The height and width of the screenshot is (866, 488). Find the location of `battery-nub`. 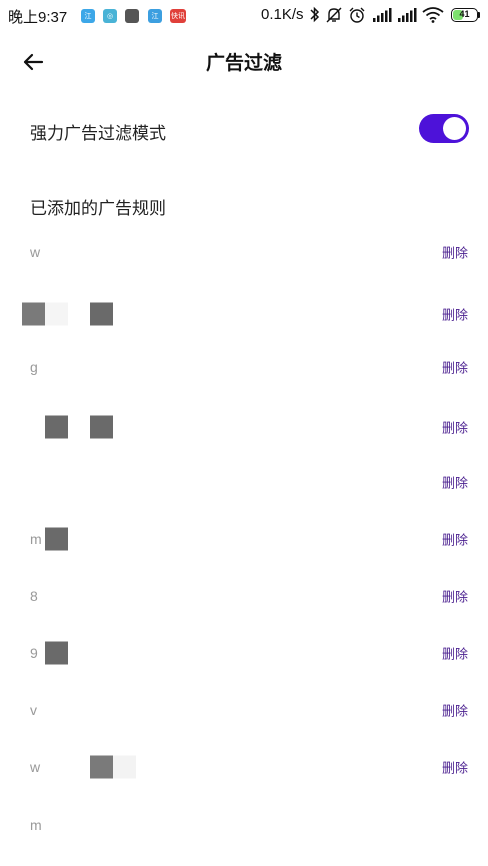

battery-nub is located at coordinates (479, 15).